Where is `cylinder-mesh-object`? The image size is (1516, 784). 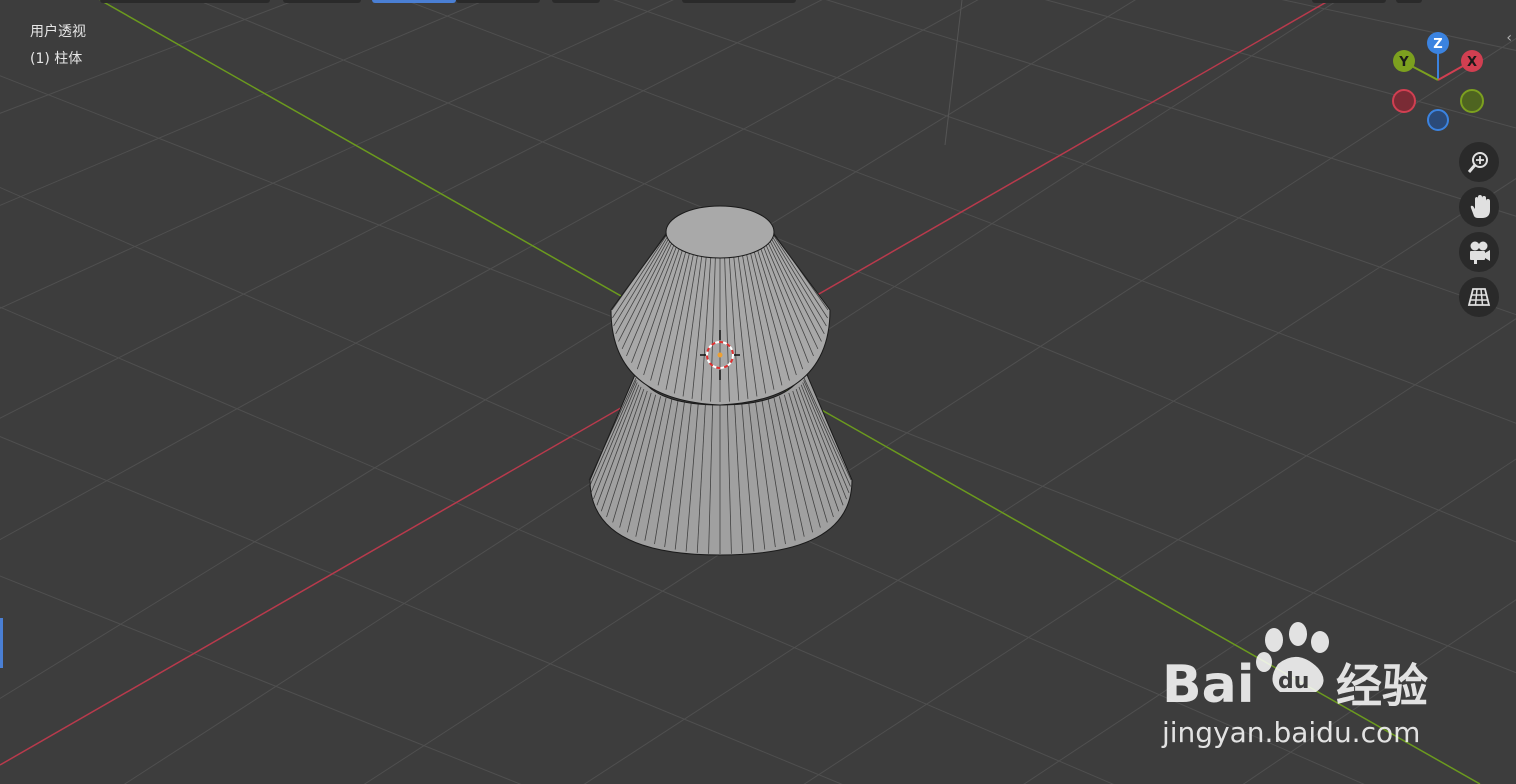
cylinder-mesh-object is located at coordinates (720, 380).